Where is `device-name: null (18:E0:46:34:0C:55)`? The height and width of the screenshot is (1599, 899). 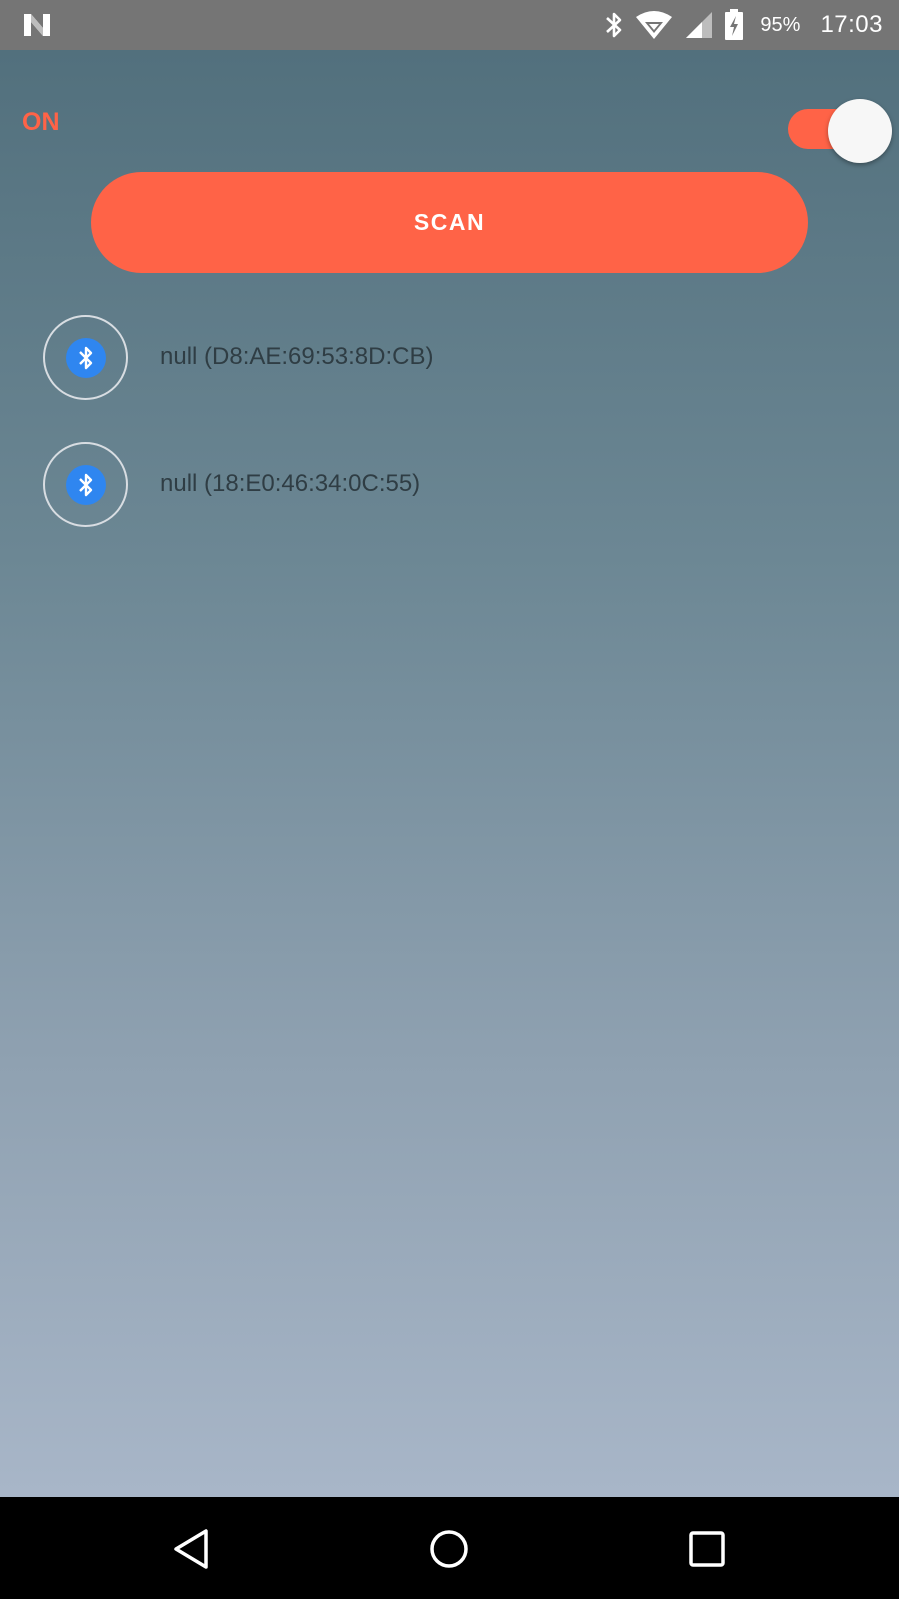 device-name: null (18:E0:46:34:0C:55) is located at coordinates (290, 483).